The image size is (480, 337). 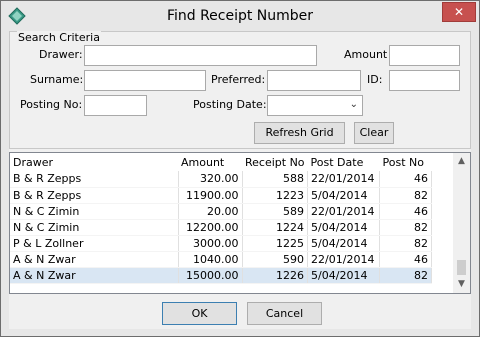 I want to click on cell-amount: 320.00, so click(x=210, y=179).